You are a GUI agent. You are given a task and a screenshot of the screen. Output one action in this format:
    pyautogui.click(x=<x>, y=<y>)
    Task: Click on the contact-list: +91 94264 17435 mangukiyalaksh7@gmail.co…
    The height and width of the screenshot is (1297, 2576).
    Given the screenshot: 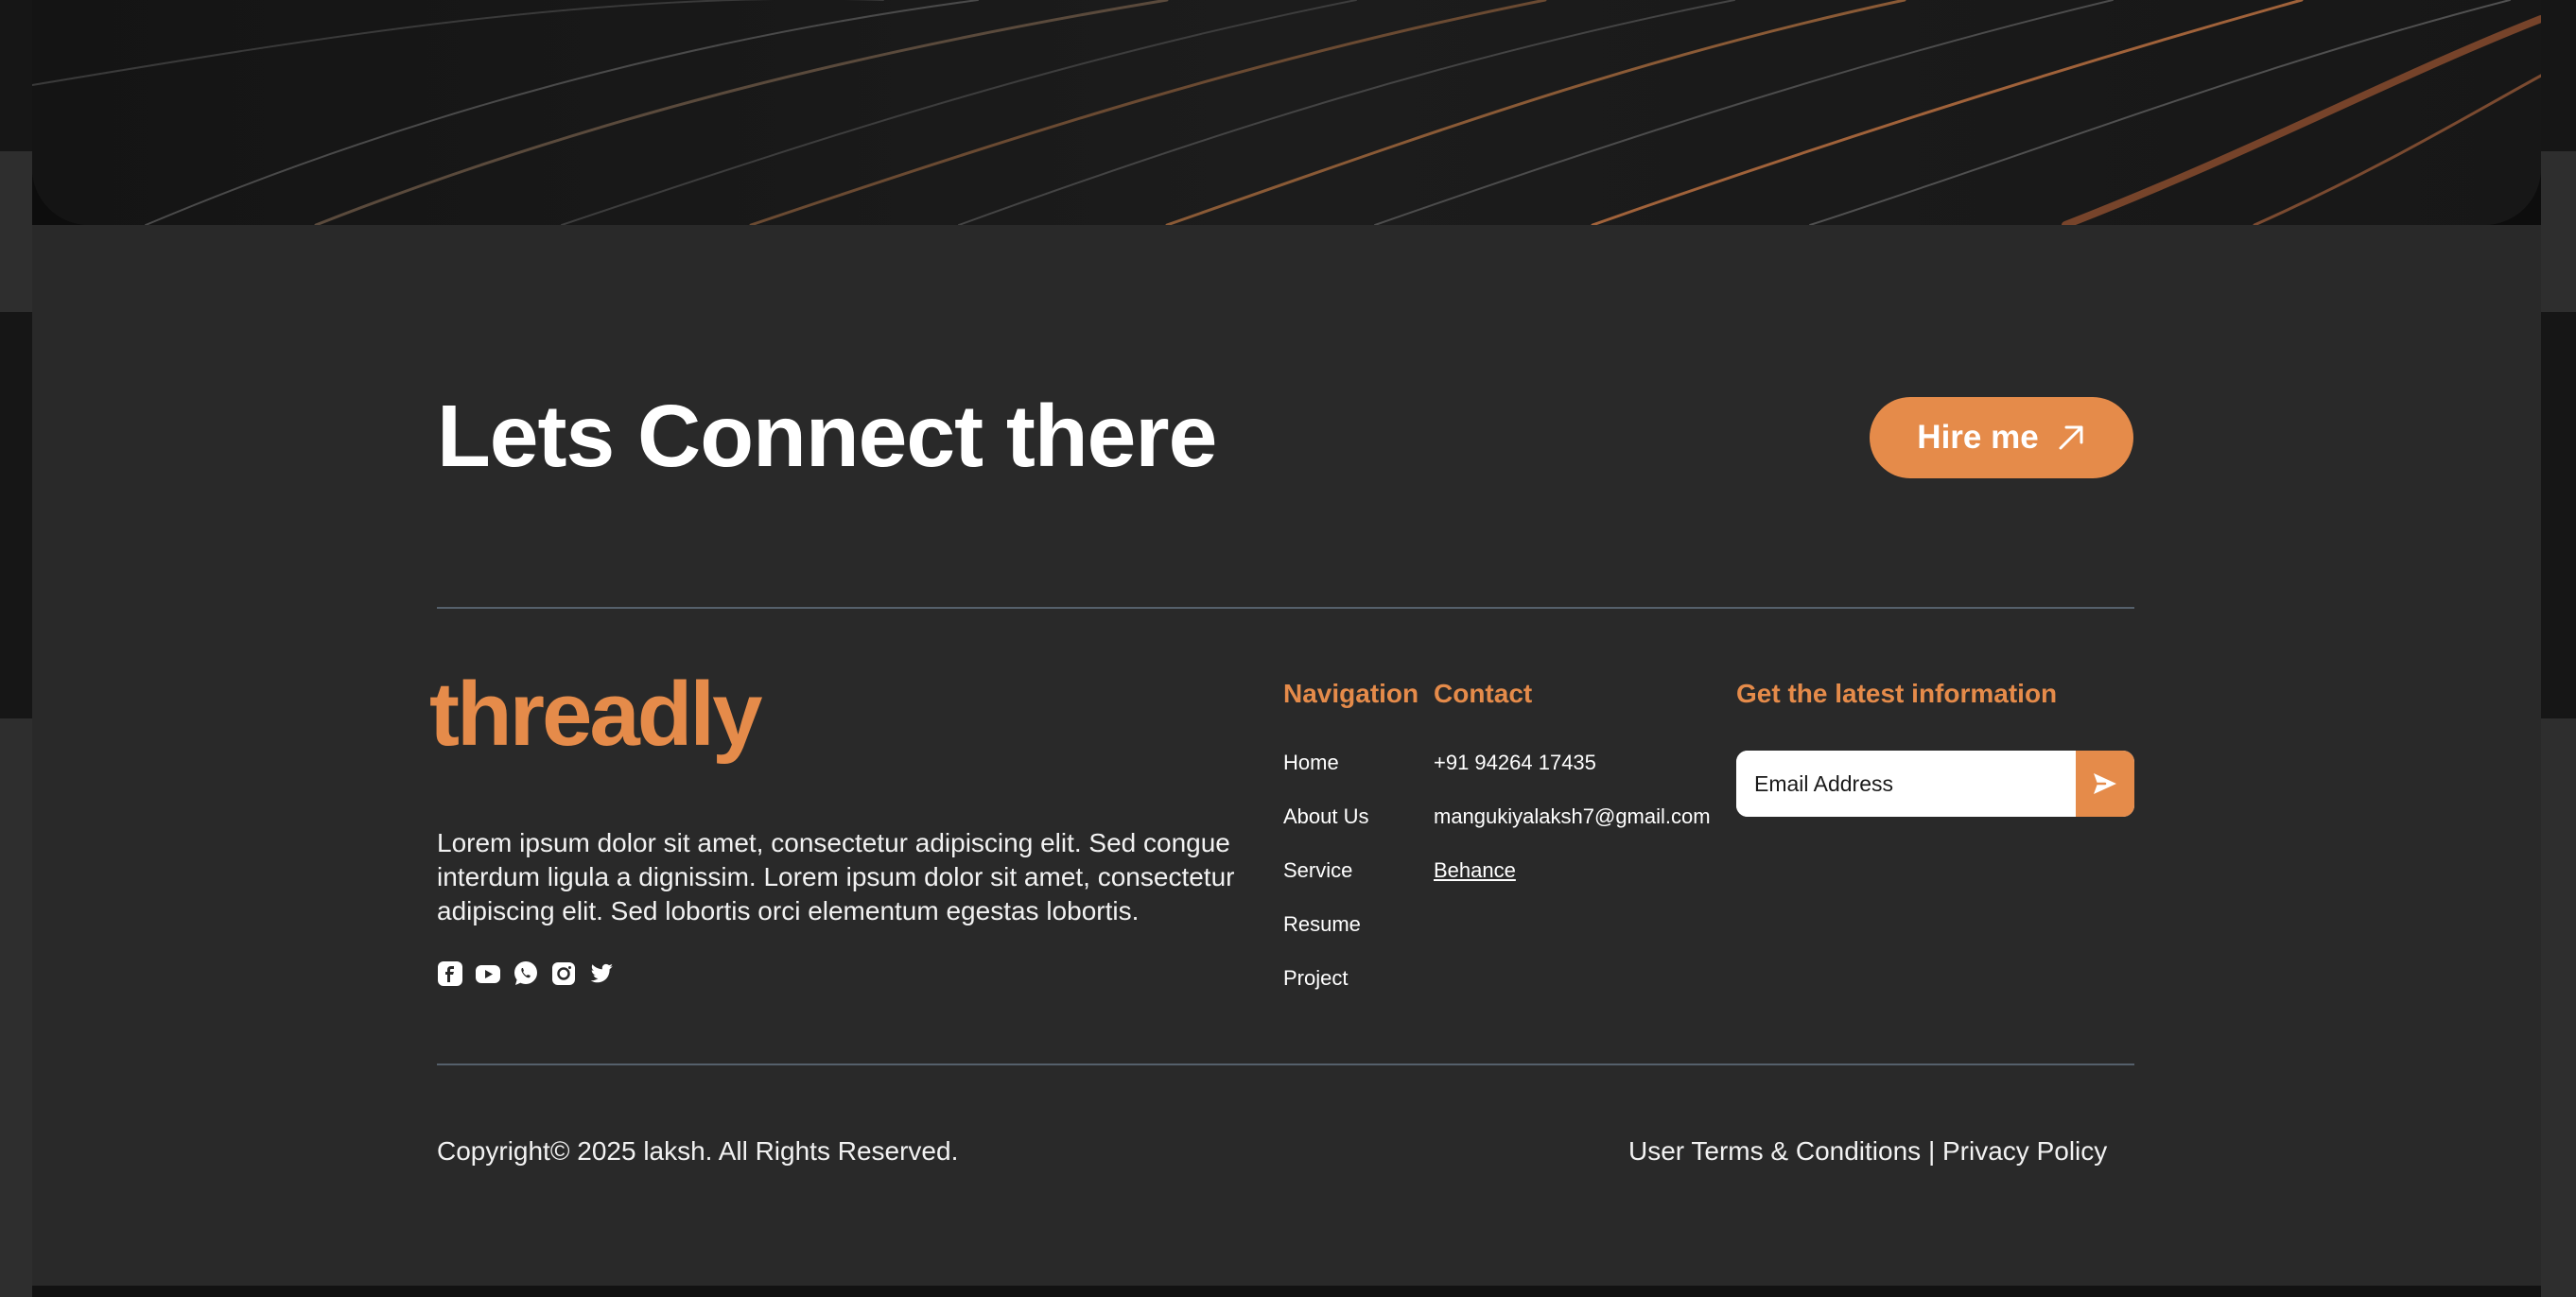 What is the action you would take?
    pyautogui.click(x=1572, y=831)
    